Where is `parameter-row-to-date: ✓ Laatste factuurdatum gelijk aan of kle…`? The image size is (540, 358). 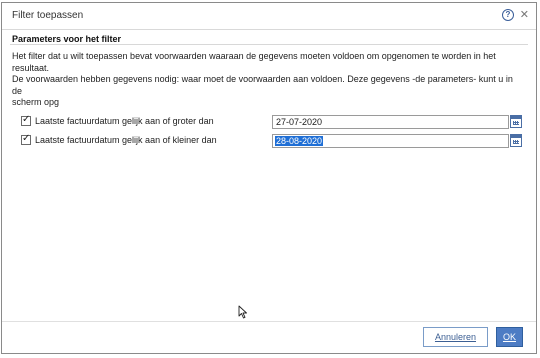 parameter-row-to-date: ✓ Laatste factuurdatum gelijk aan of kle… is located at coordinates (269, 141).